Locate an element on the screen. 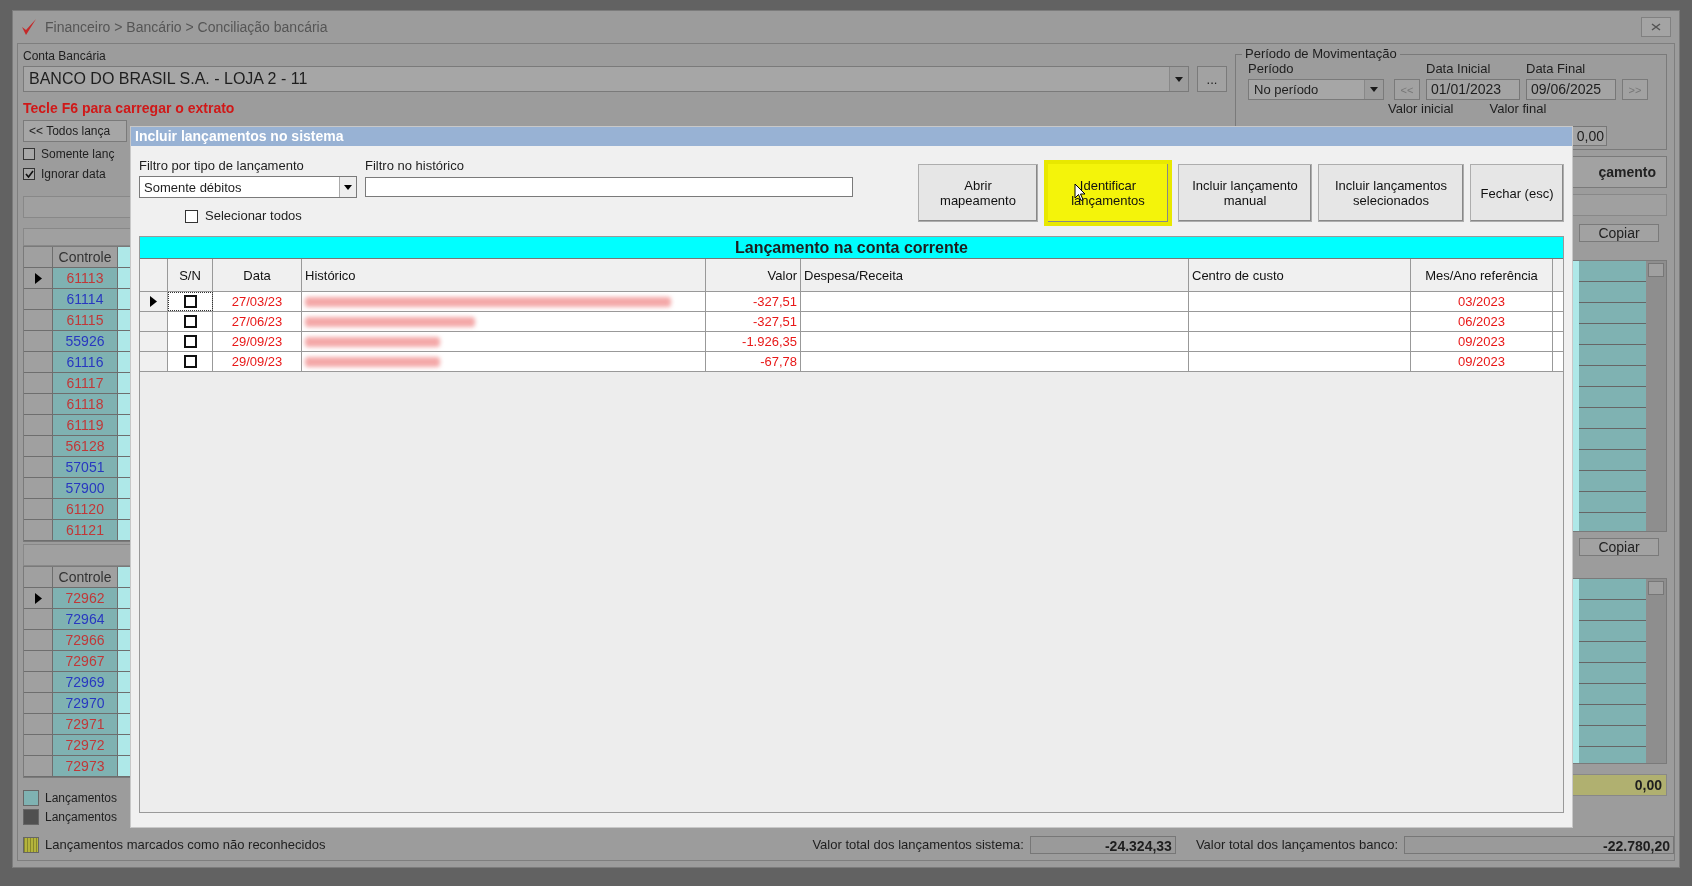 The height and width of the screenshot is (886, 1692). difference-field: 0,00 is located at coordinates (1619, 785).